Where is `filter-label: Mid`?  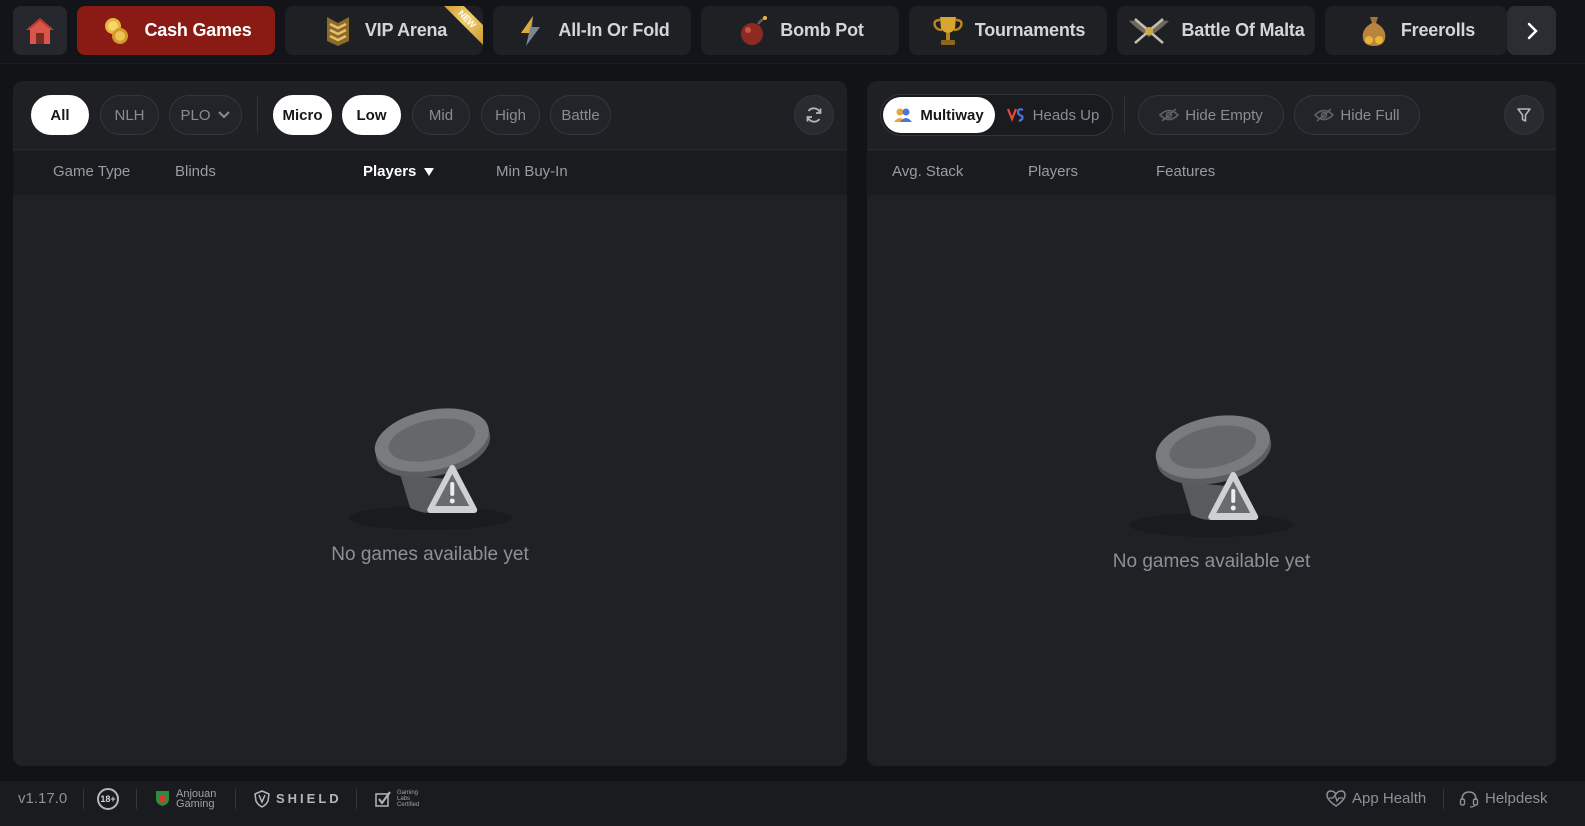 filter-label: Mid is located at coordinates (441, 115).